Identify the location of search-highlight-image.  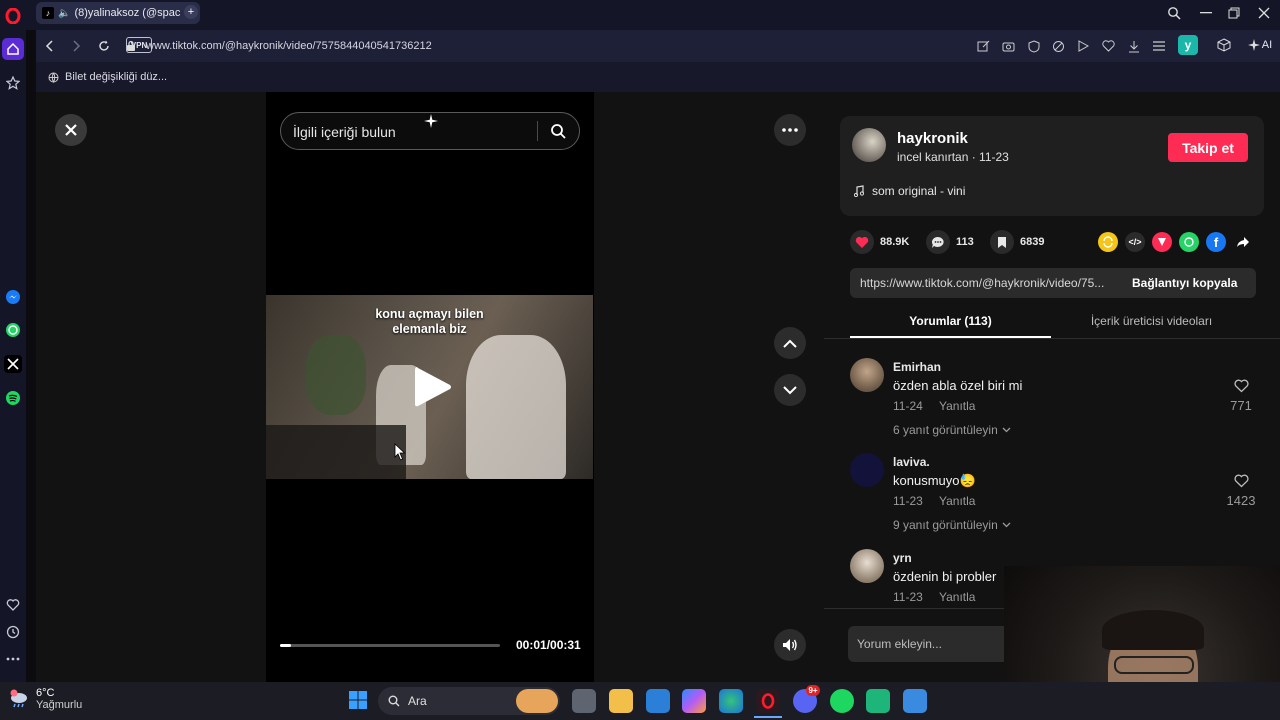
(537, 701).